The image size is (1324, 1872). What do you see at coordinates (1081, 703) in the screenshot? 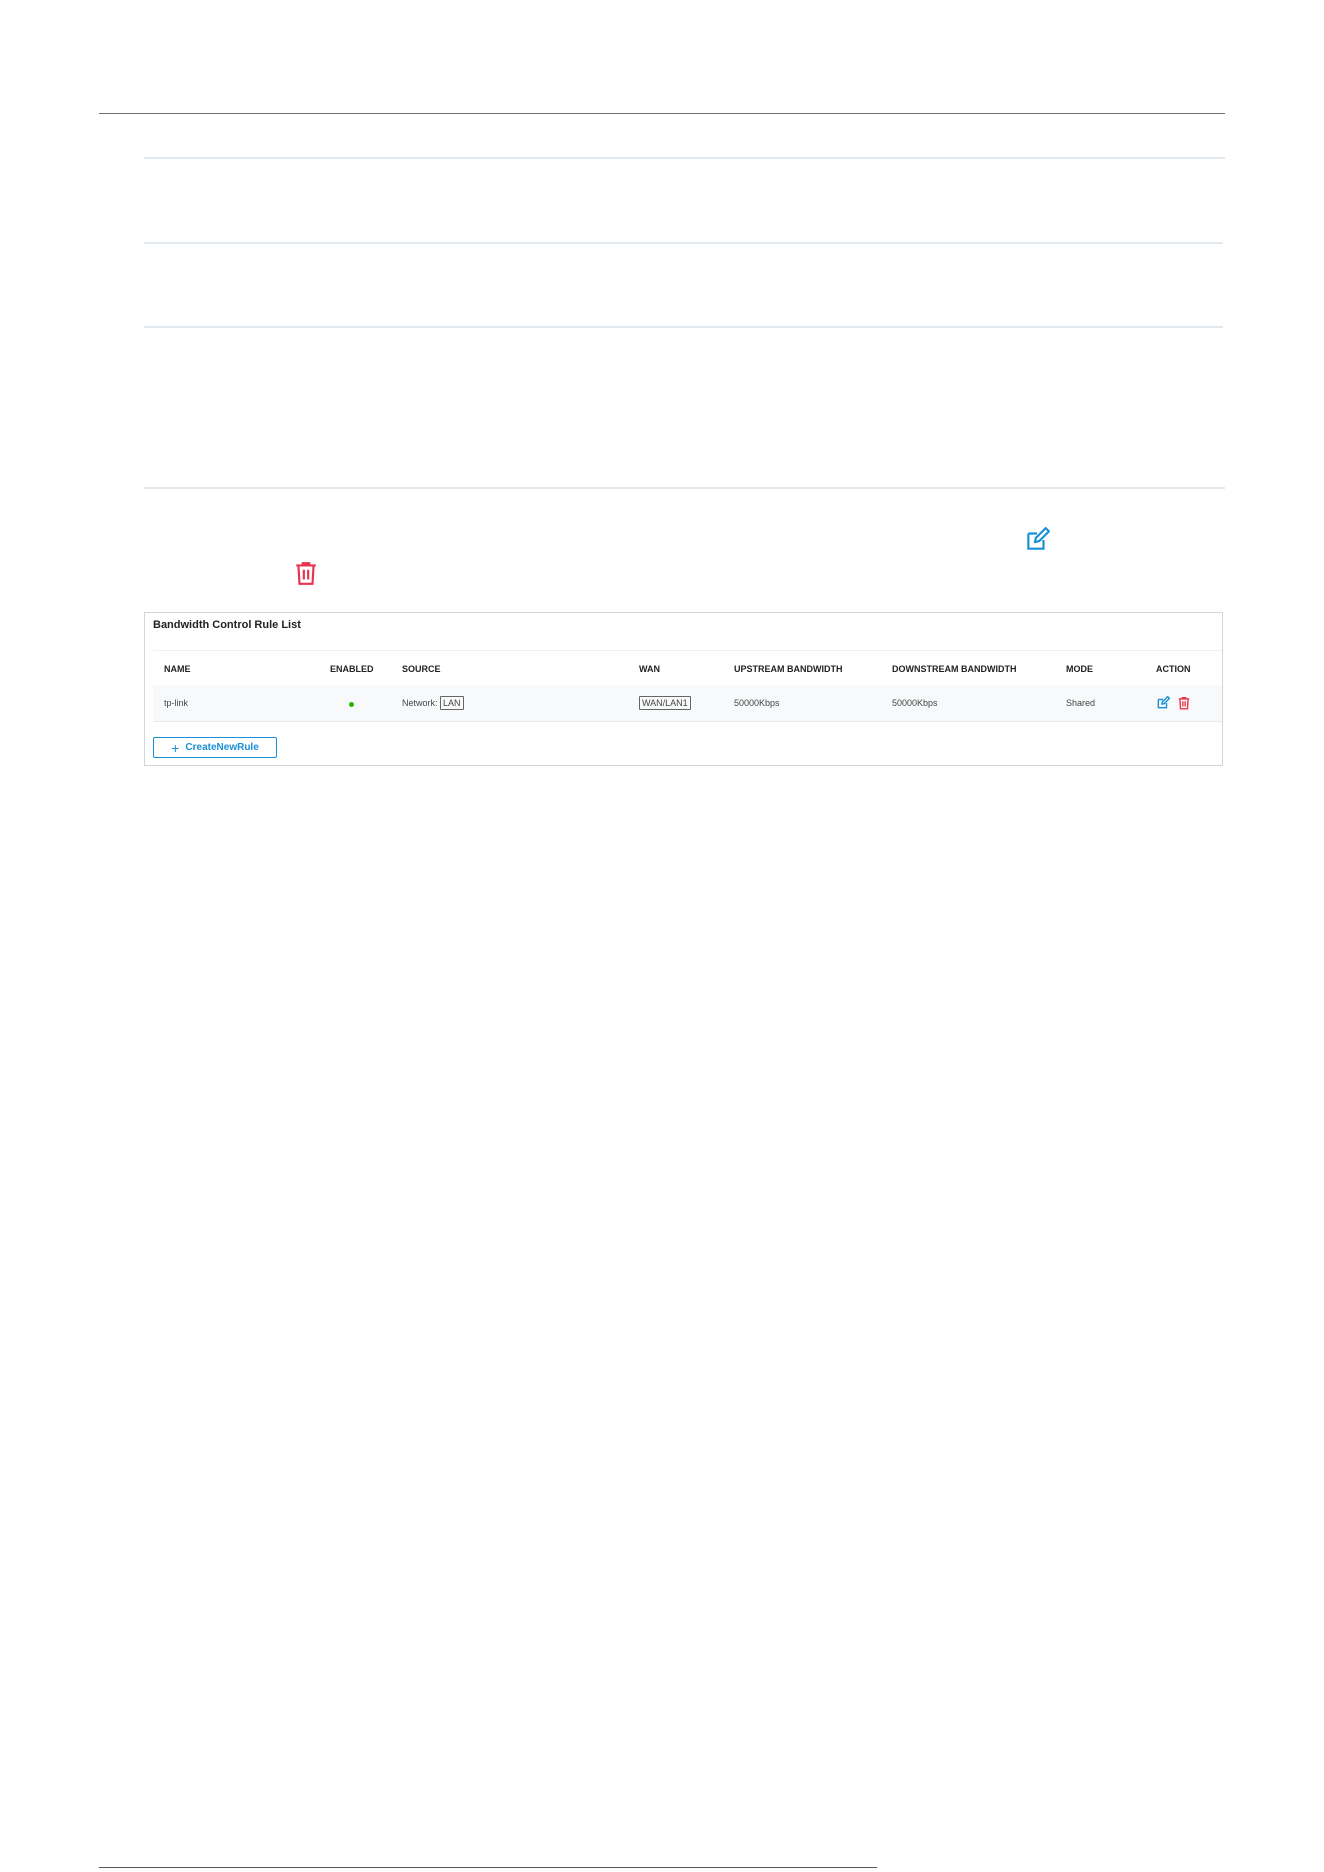
I see `mode-cell: Shared` at bounding box center [1081, 703].